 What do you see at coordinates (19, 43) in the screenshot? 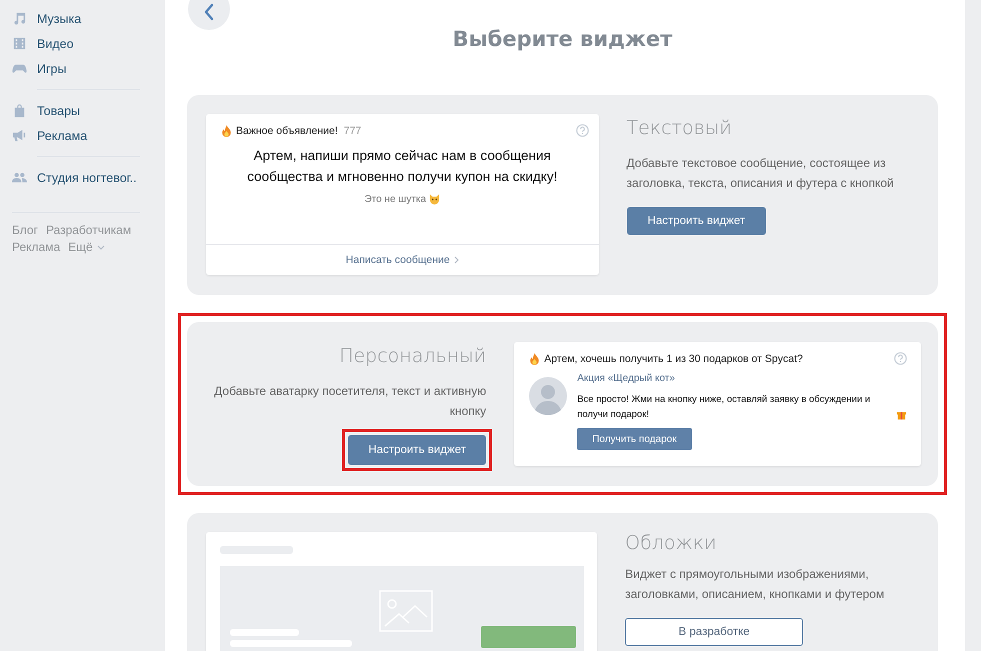
I see `film-icon` at bounding box center [19, 43].